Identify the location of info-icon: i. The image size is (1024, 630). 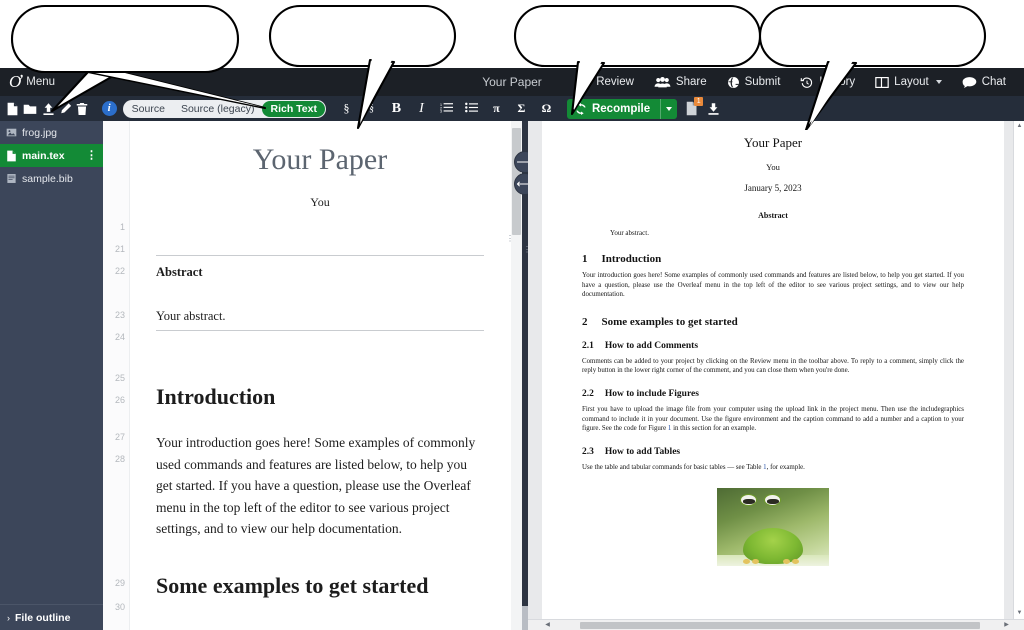
(109, 108).